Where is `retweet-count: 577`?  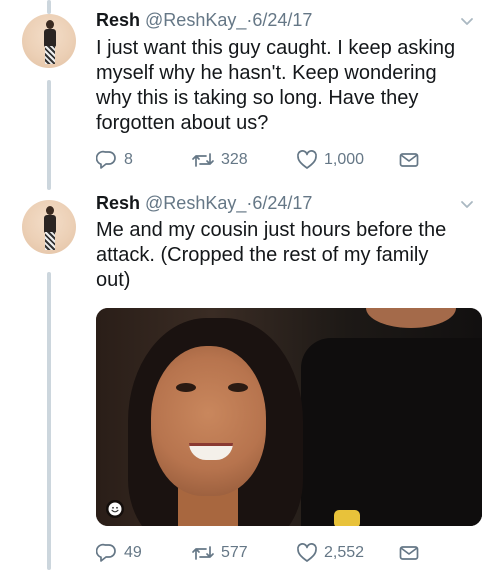
retweet-count: 577 is located at coordinates (234, 552).